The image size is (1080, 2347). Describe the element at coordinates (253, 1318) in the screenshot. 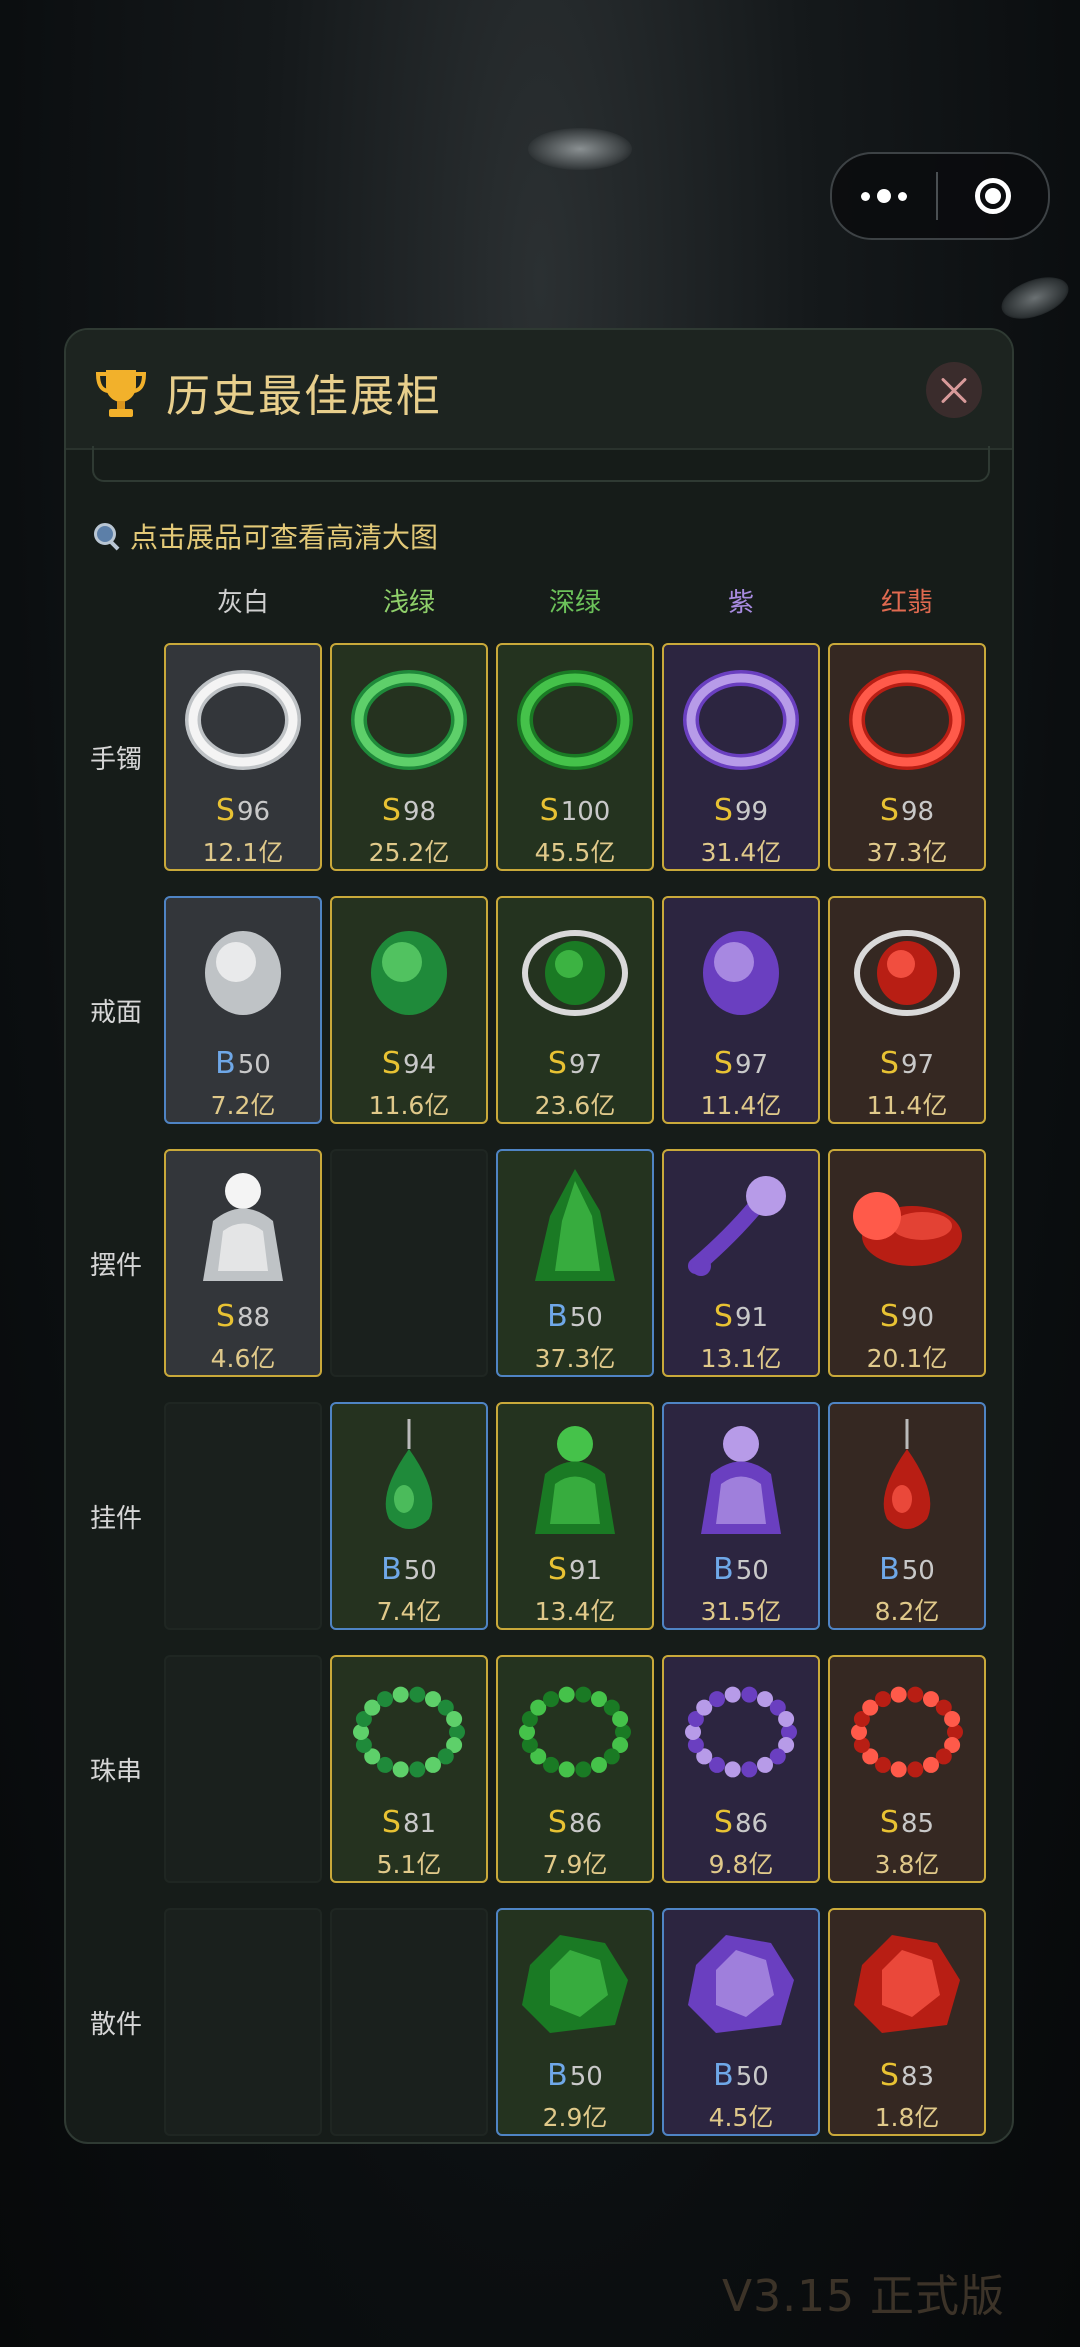

I see `score: 88` at that location.